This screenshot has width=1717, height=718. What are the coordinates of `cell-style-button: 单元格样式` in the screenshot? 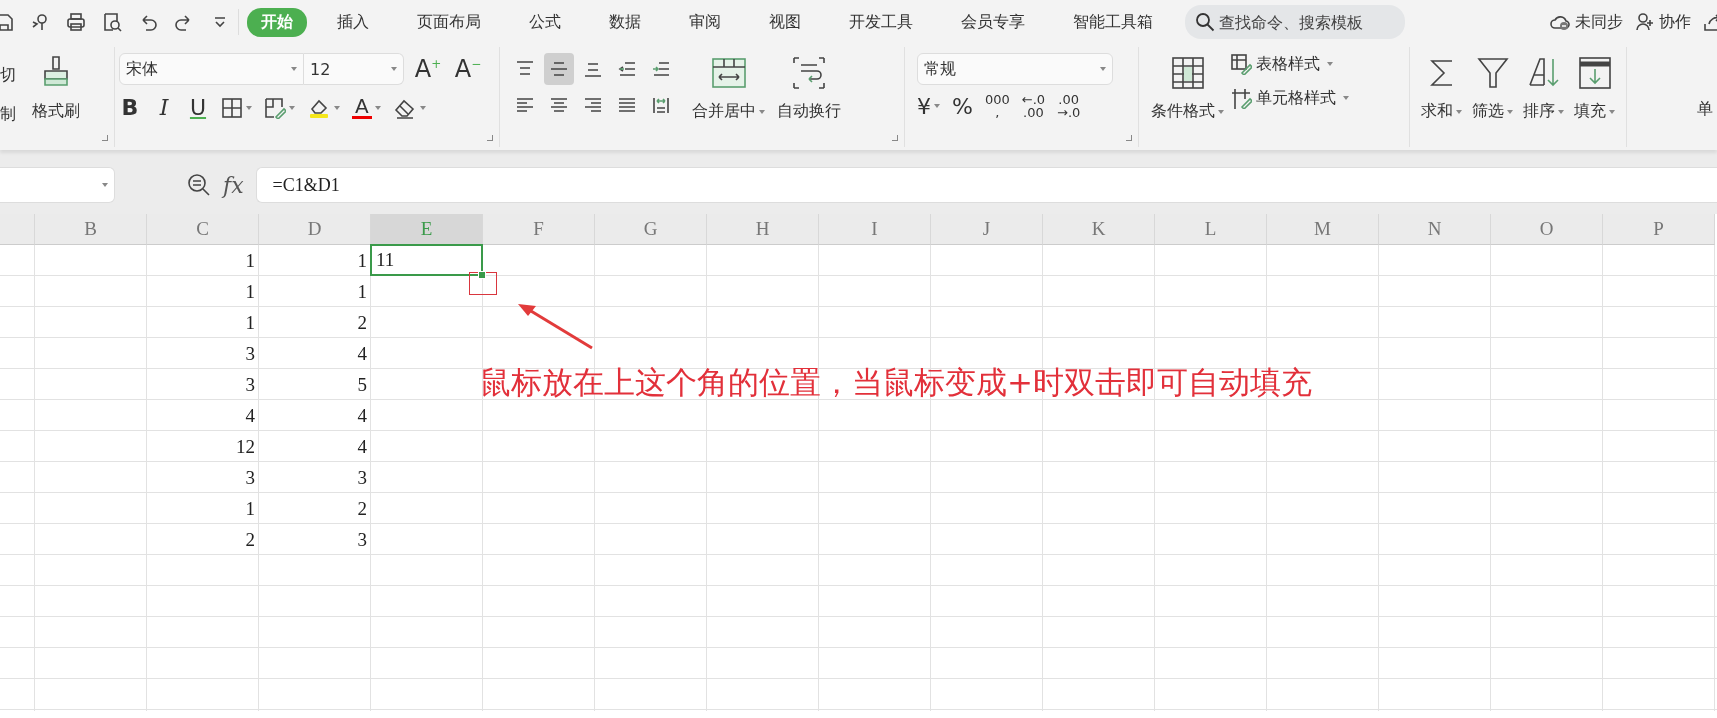 It's located at (1289, 98).